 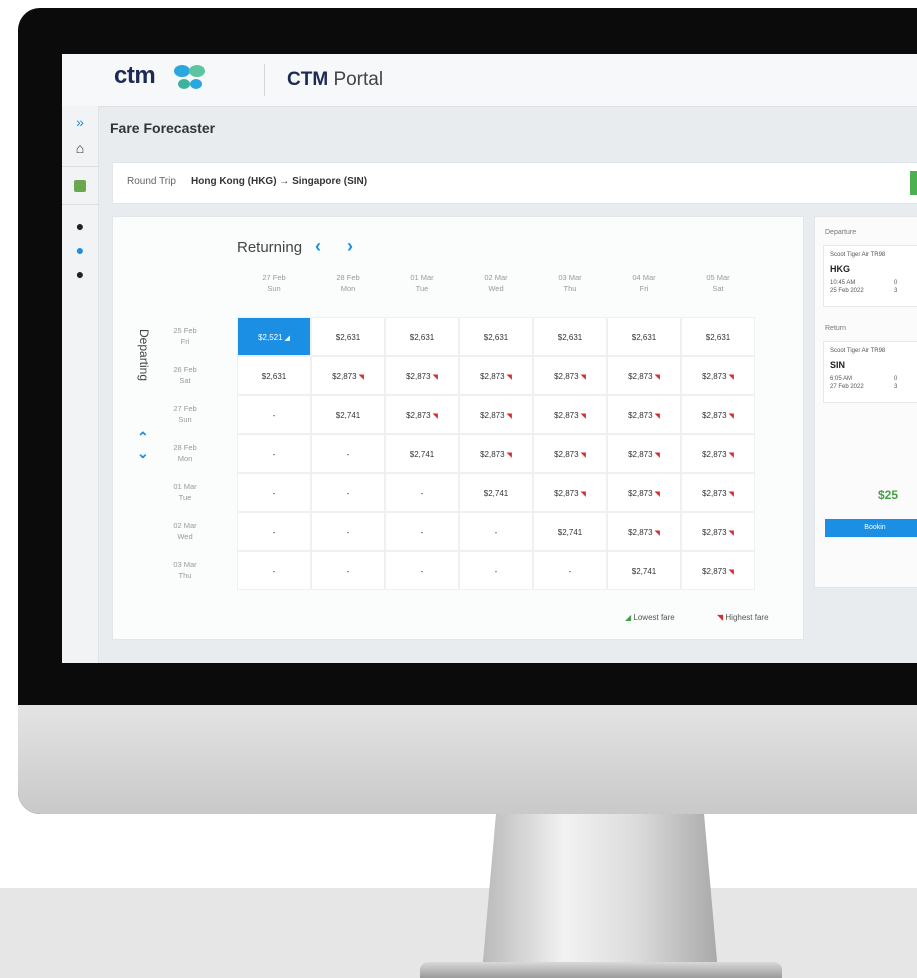 I want to click on return-label: Return, so click(x=836, y=328).